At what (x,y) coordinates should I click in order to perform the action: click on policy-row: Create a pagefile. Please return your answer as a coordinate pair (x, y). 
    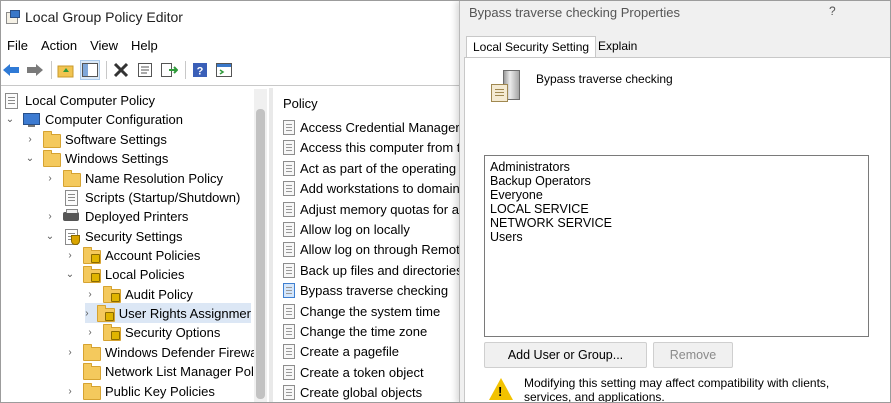
    Looking at the image, I should click on (372, 351).